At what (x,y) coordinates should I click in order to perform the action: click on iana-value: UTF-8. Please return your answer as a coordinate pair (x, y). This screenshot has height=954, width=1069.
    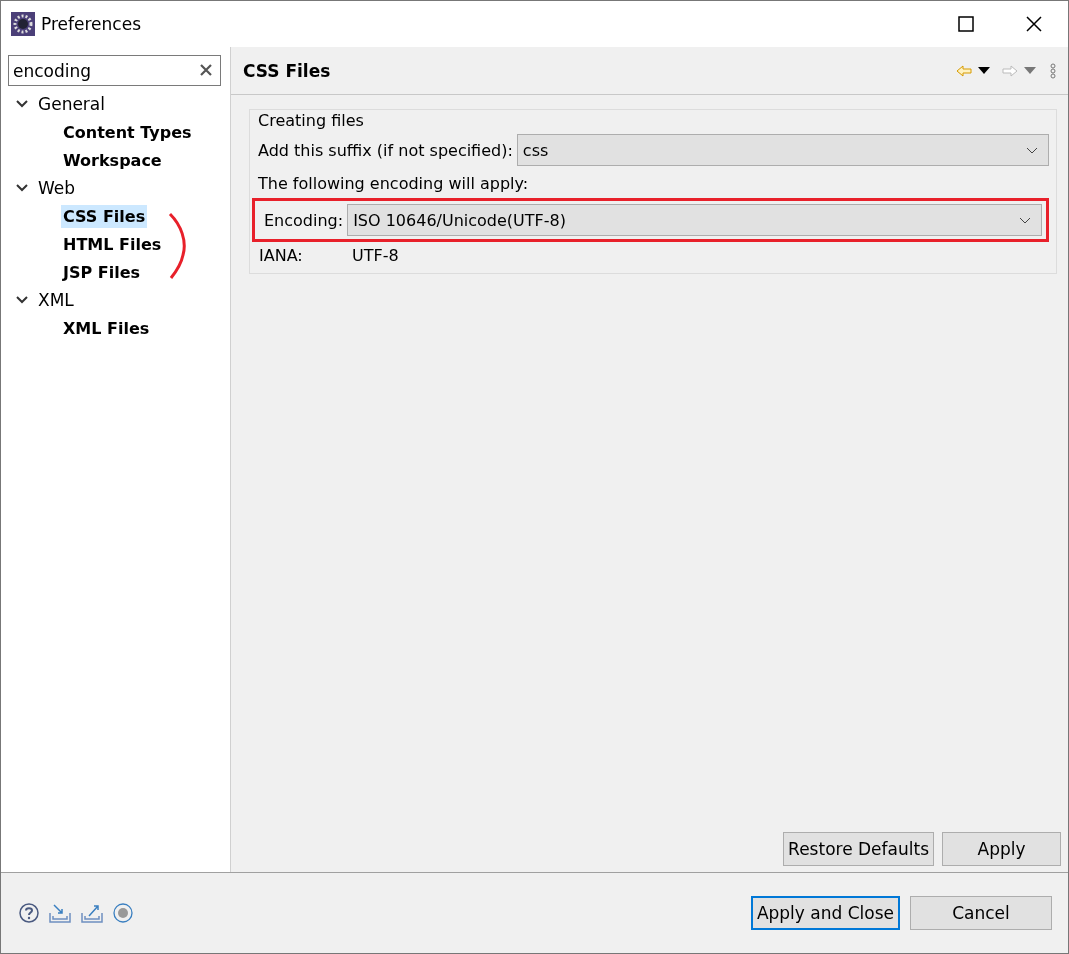
    Looking at the image, I should click on (375, 255).